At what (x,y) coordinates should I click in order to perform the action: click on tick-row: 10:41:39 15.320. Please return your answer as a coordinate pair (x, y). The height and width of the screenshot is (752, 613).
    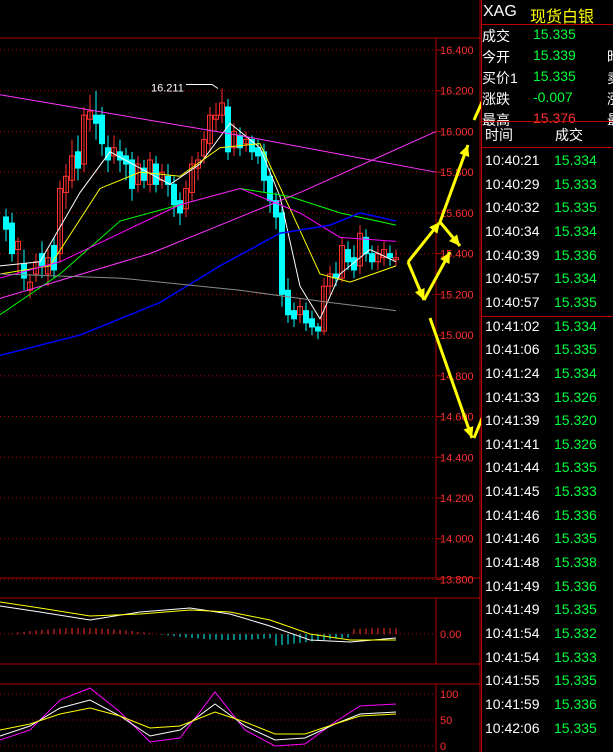
    Looking at the image, I should click on (547, 420).